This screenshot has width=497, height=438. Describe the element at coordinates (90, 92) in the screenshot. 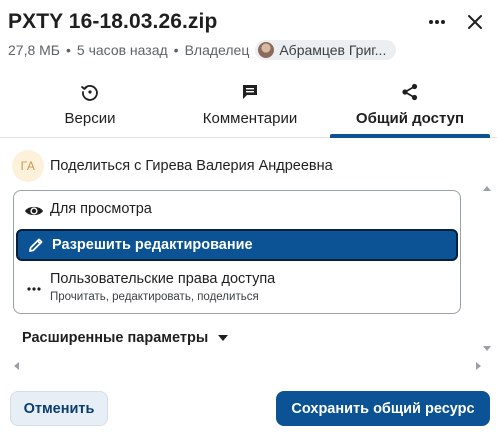

I see `history-icon` at that location.